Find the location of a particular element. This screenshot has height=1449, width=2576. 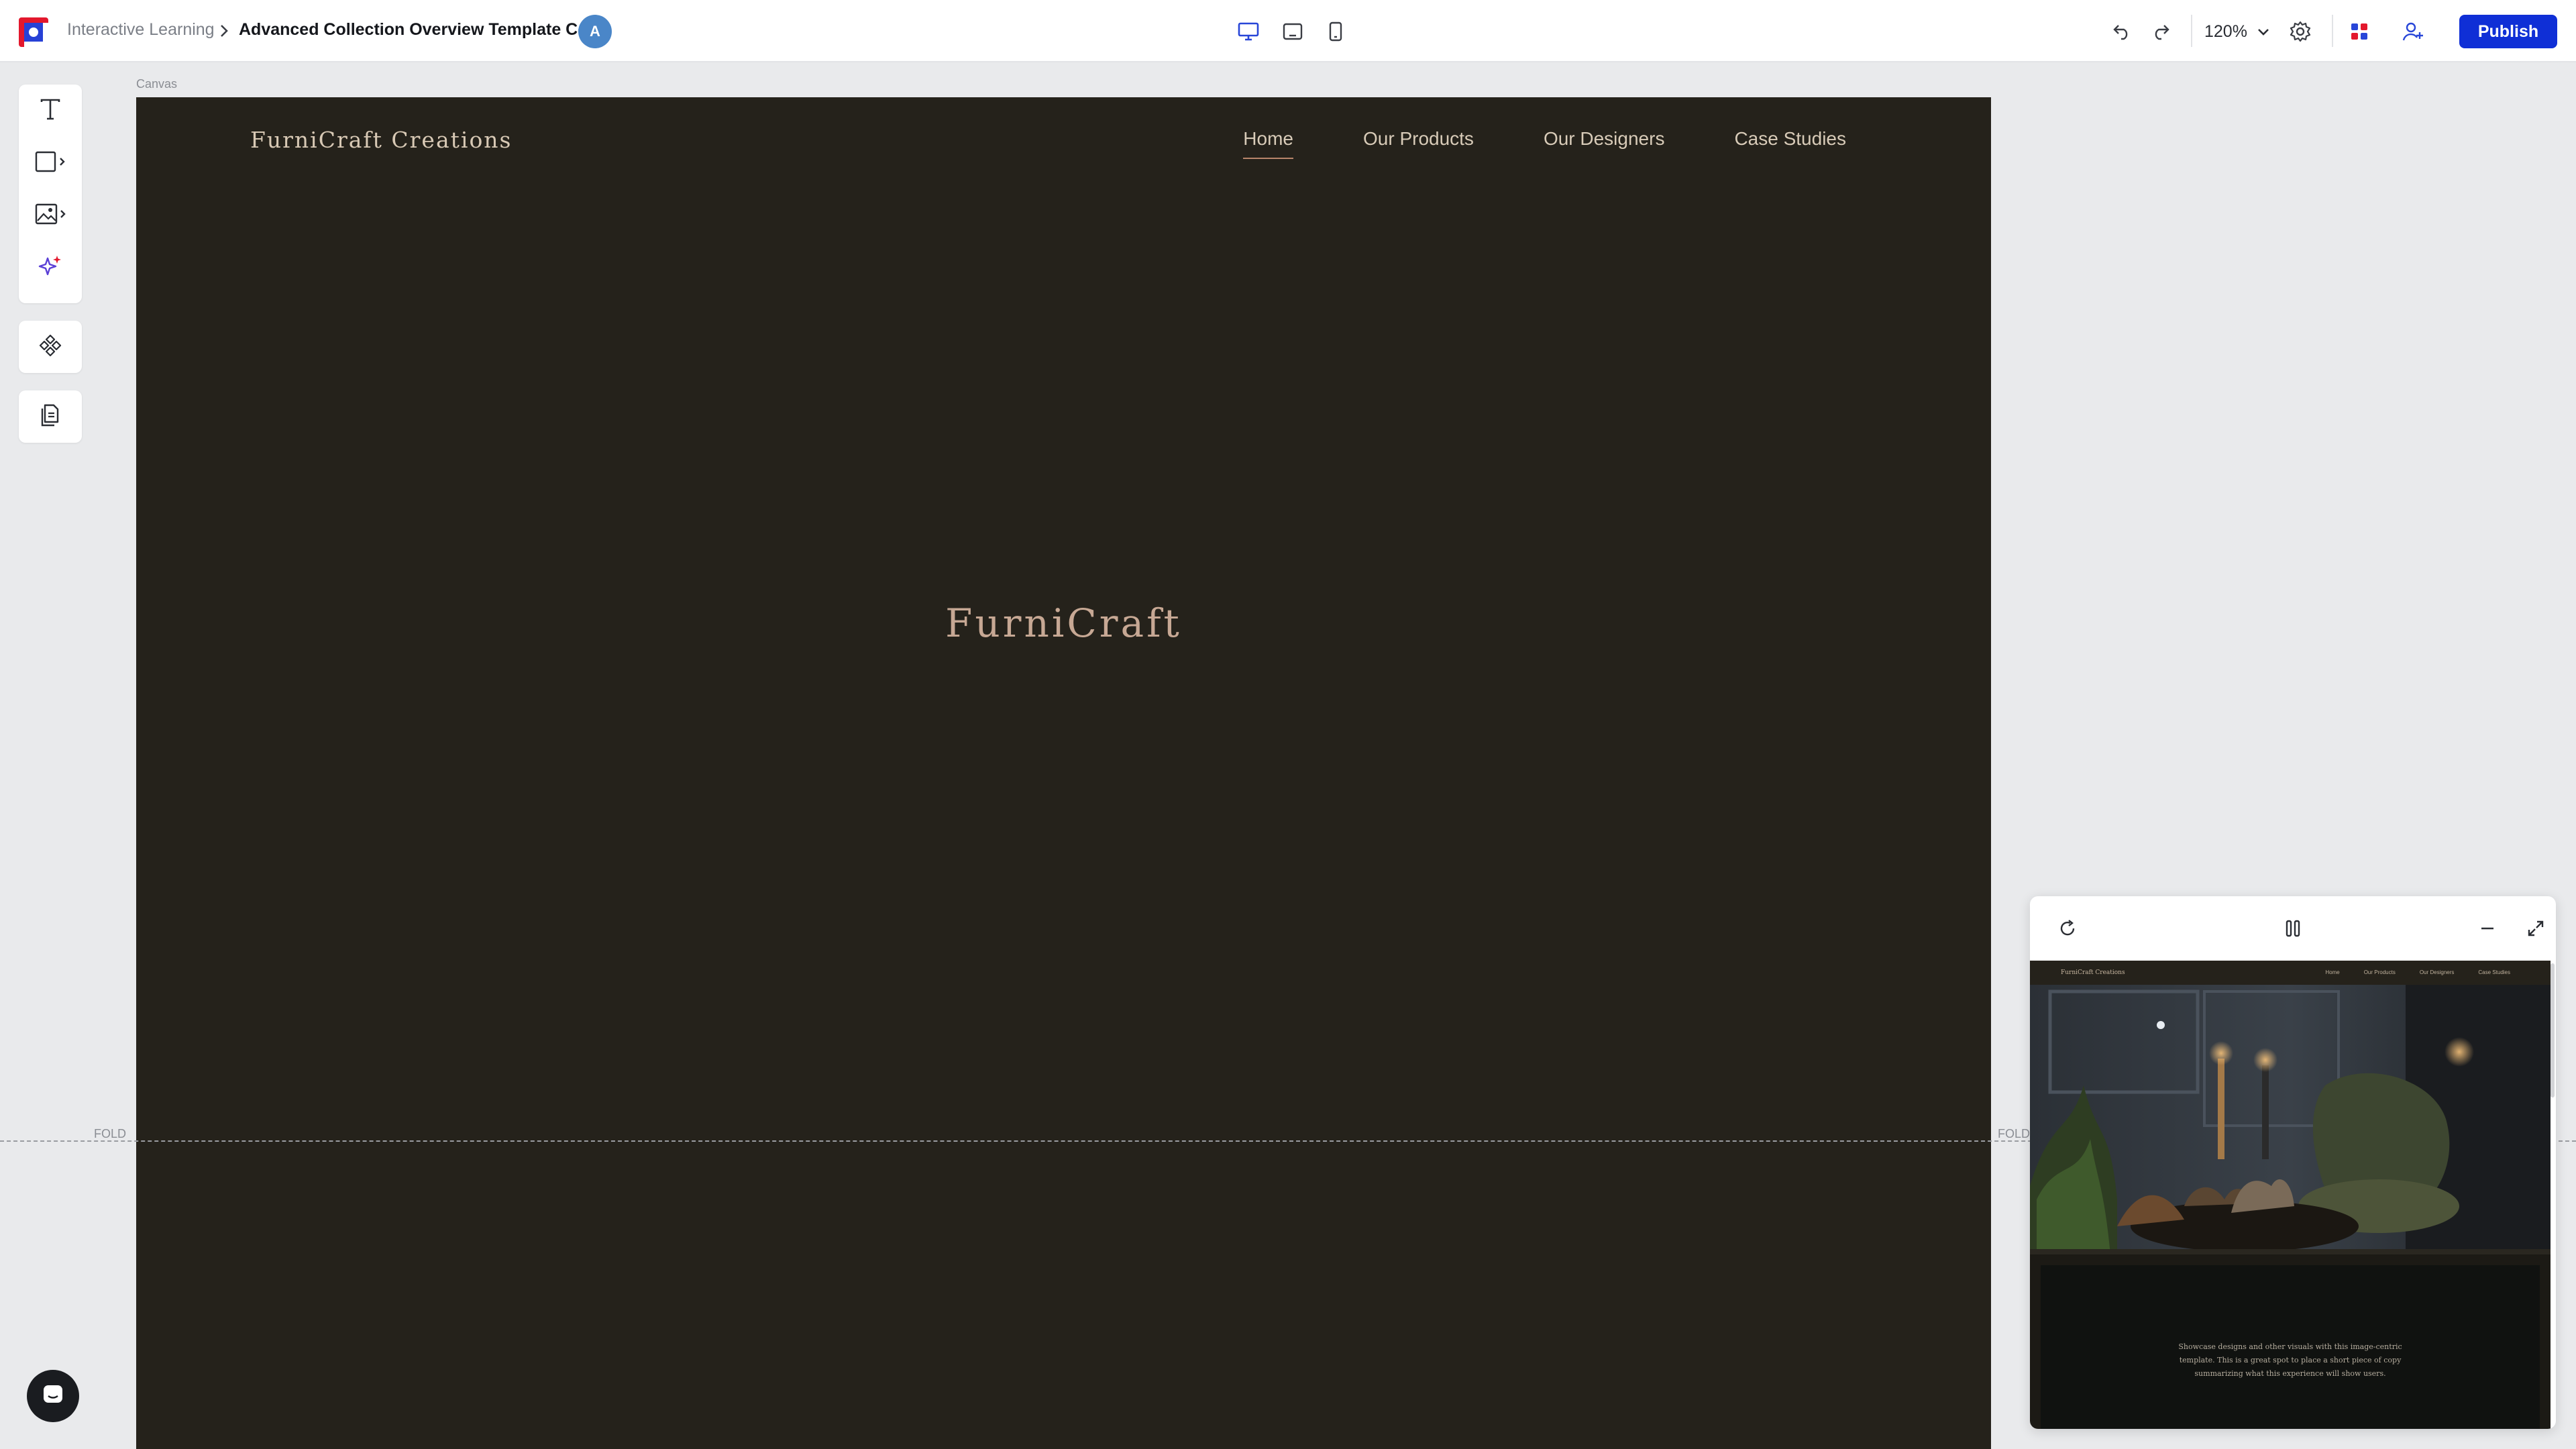

ai-sparkle-icon is located at coordinates (50, 268).